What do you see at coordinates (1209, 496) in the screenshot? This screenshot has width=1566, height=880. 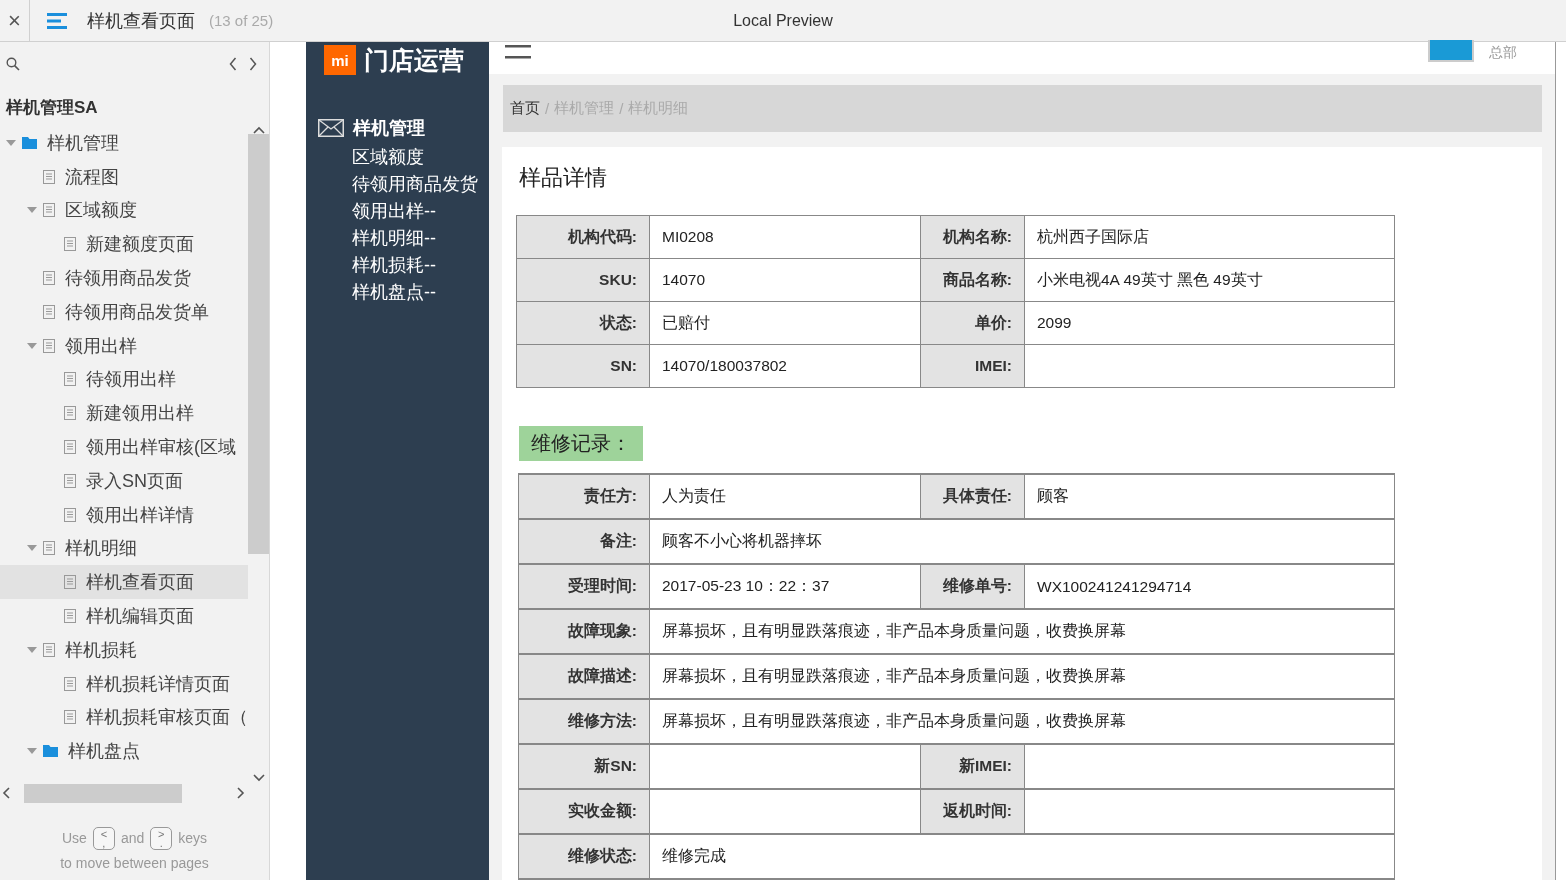 I see `field-value: 顾客` at bounding box center [1209, 496].